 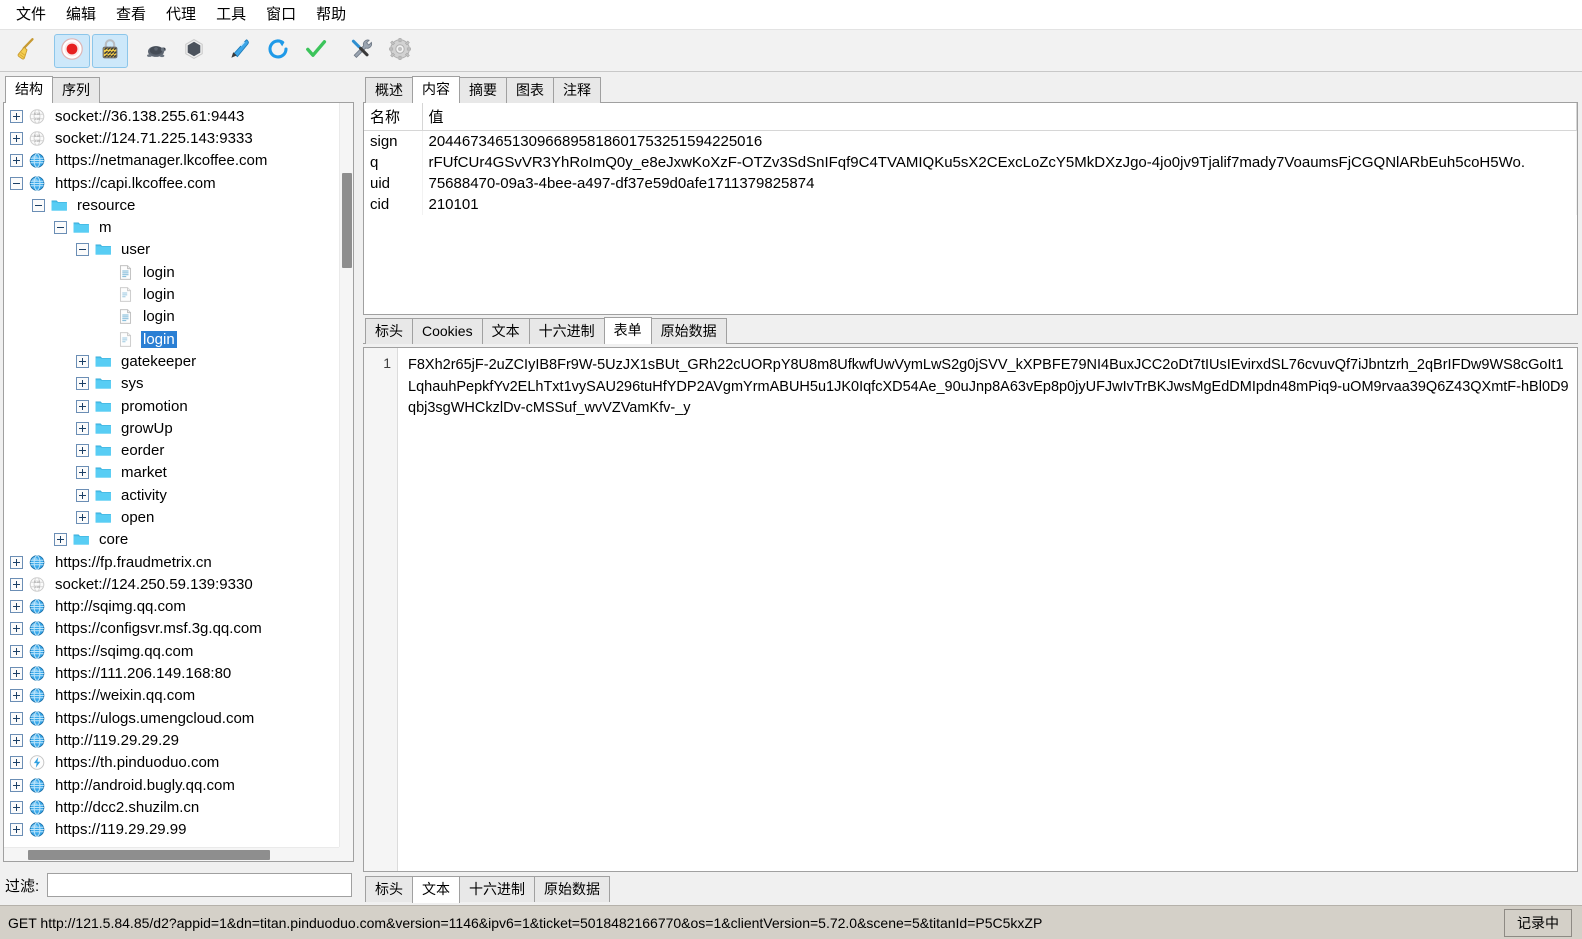 What do you see at coordinates (171, 562) in the screenshot?
I see `tree-node: https://fp.fraudmetrix.cn` at bounding box center [171, 562].